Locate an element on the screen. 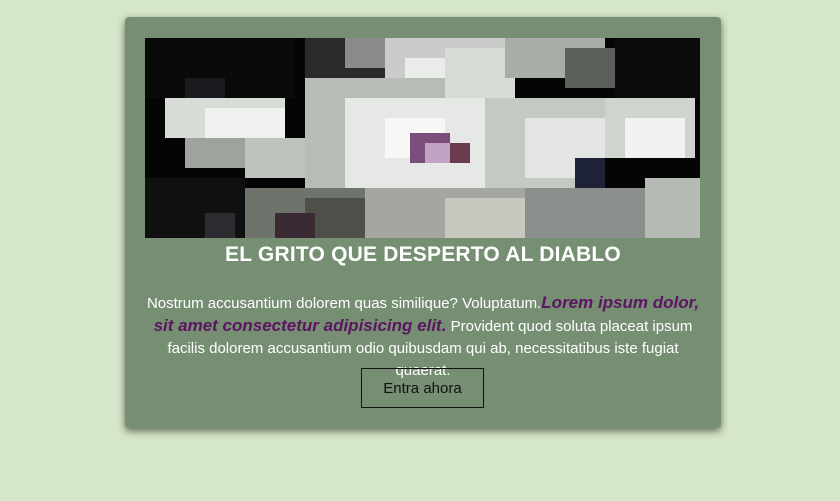 The height and width of the screenshot is (501, 840). enter-now-button: Entra ahora is located at coordinates (422, 388).